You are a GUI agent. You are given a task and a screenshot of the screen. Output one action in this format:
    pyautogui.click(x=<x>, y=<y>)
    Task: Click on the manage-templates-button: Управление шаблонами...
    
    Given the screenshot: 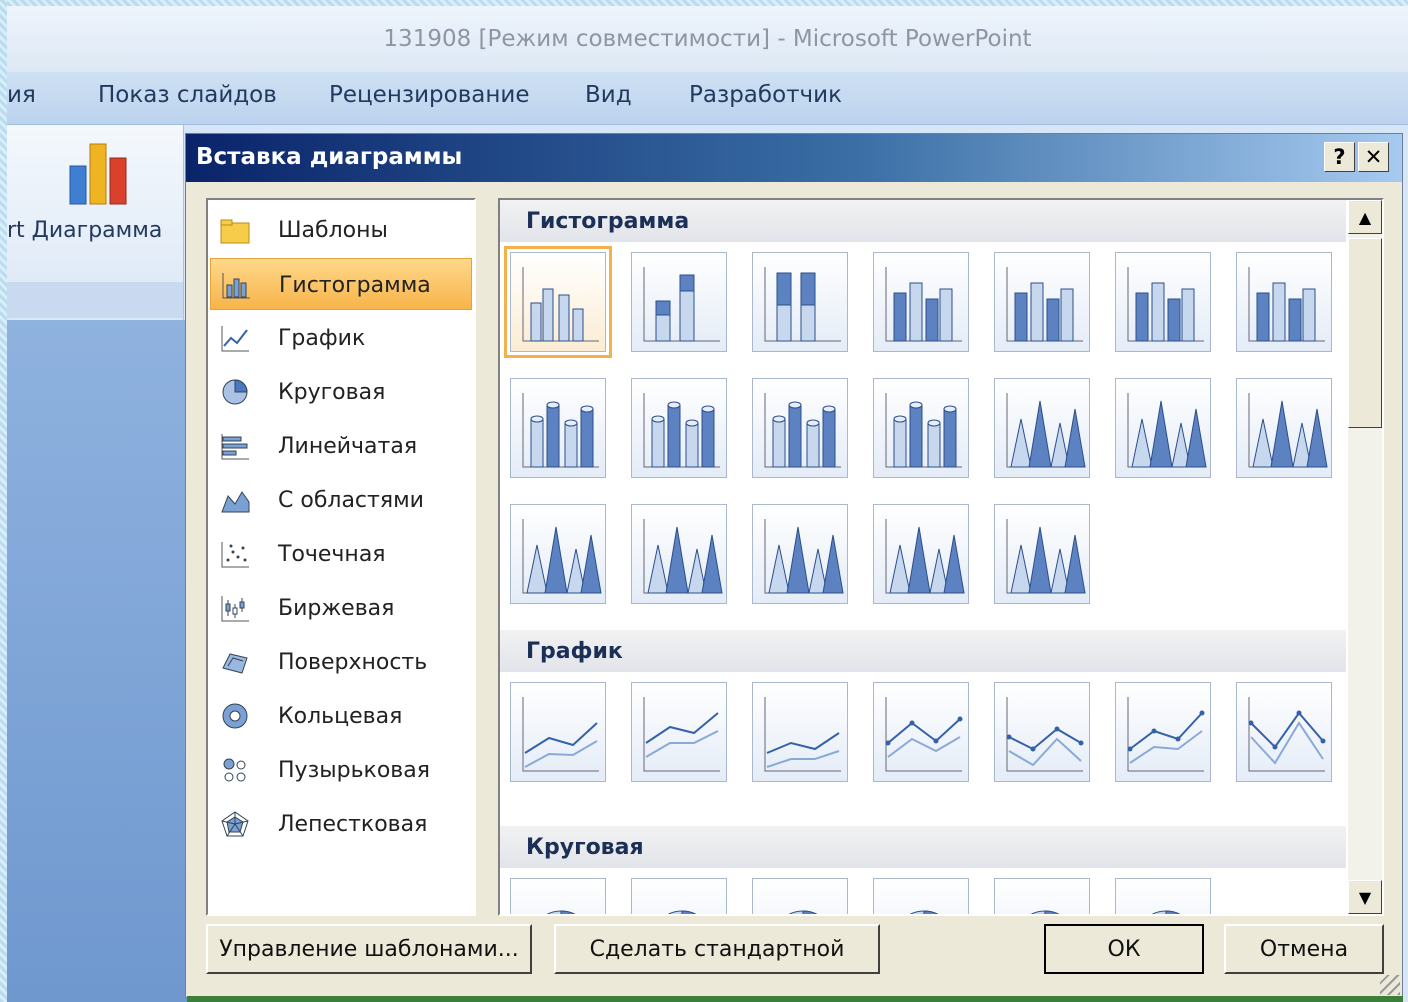 What is the action you would take?
    pyautogui.click(x=369, y=949)
    